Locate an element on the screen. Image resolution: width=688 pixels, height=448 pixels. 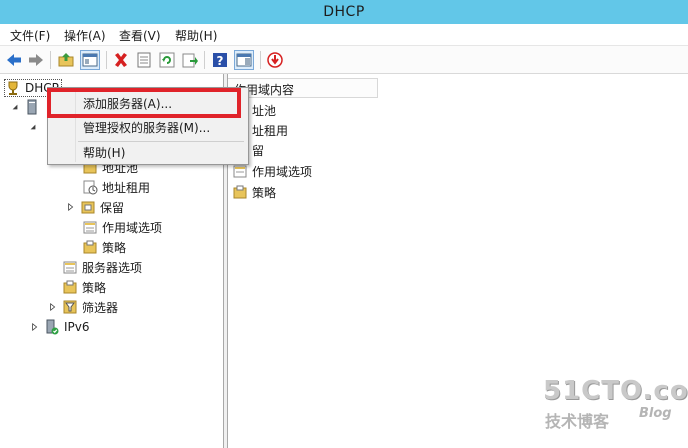
tree-node-scope-options: 作用域选项 is located at coordinates (122, 227).